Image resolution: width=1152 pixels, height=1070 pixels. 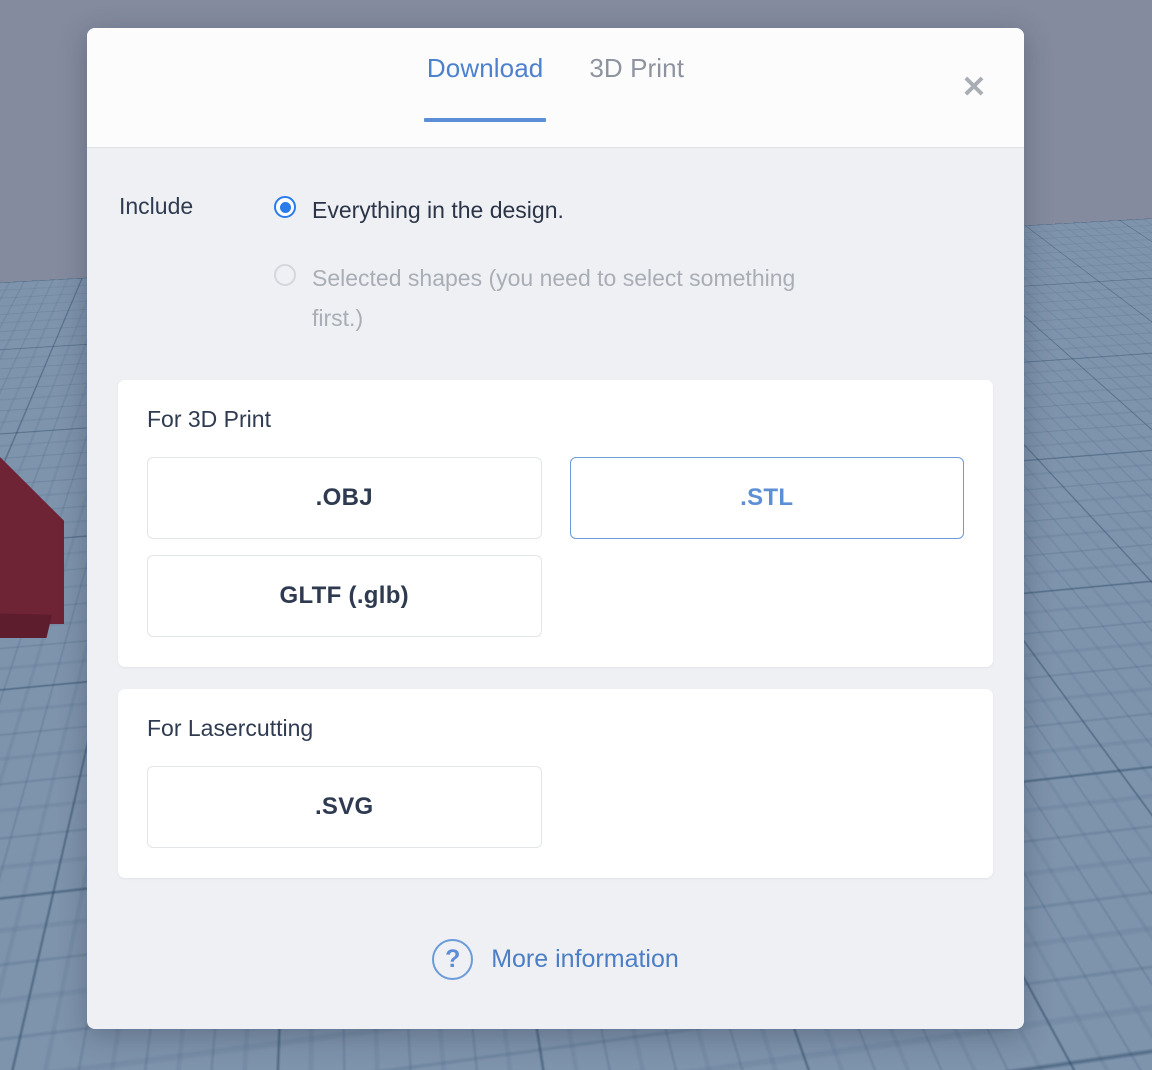 What do you see at coordinates (555, 547) in the screenshot?
I see `format-button-grid-3d-print: .OBJ .STL GLTF (.glb)` at bounding box center [555, 547].